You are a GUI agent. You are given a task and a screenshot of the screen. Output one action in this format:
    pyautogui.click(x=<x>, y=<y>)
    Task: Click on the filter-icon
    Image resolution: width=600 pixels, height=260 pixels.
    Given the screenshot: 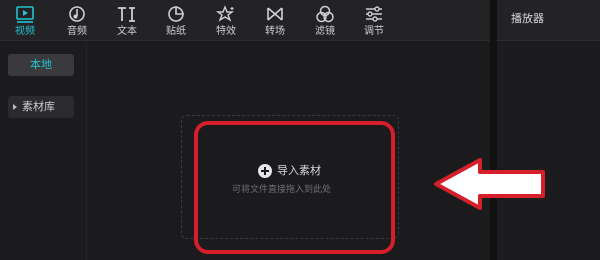 What is the action you would take?
    pyautogui.click(x=325, y=14)
    